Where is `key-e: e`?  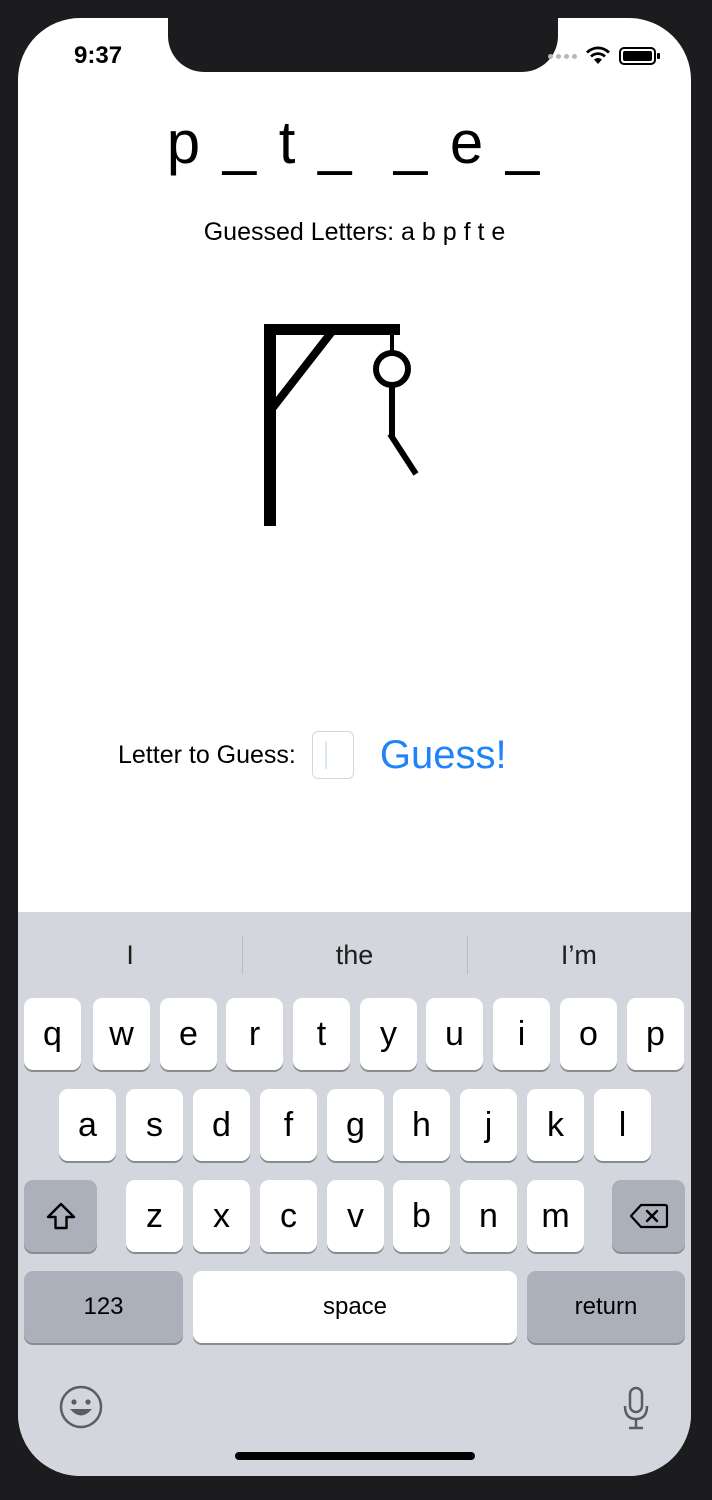
key-e: e is located at coordinates (188, 1034).